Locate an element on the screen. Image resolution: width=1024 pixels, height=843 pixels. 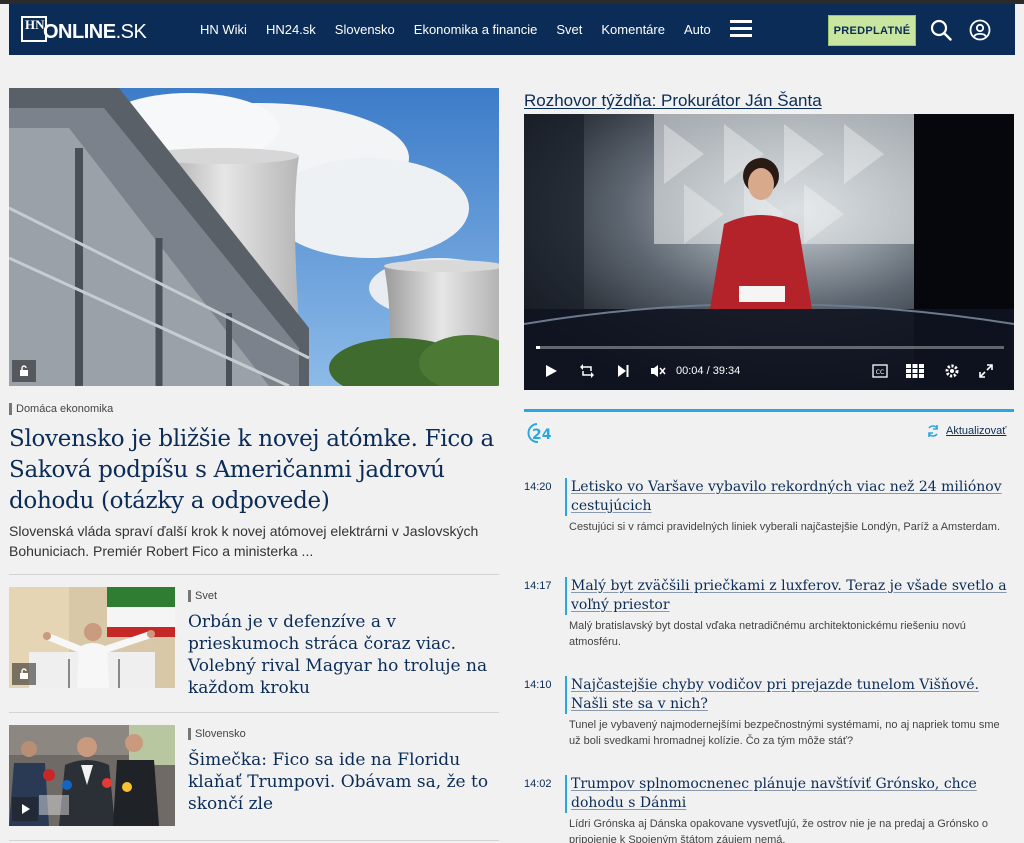
refresh-button: Aktualizovať is located at coordinates (966, 431).